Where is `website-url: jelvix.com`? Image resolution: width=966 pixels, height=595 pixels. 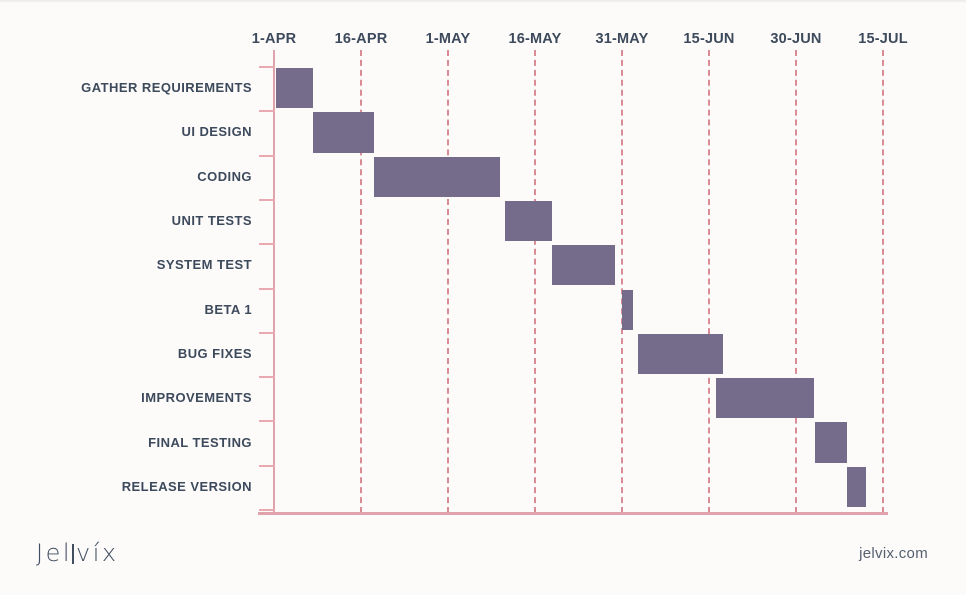
website-url: jelvix.com is located at coordinates (893, 553).